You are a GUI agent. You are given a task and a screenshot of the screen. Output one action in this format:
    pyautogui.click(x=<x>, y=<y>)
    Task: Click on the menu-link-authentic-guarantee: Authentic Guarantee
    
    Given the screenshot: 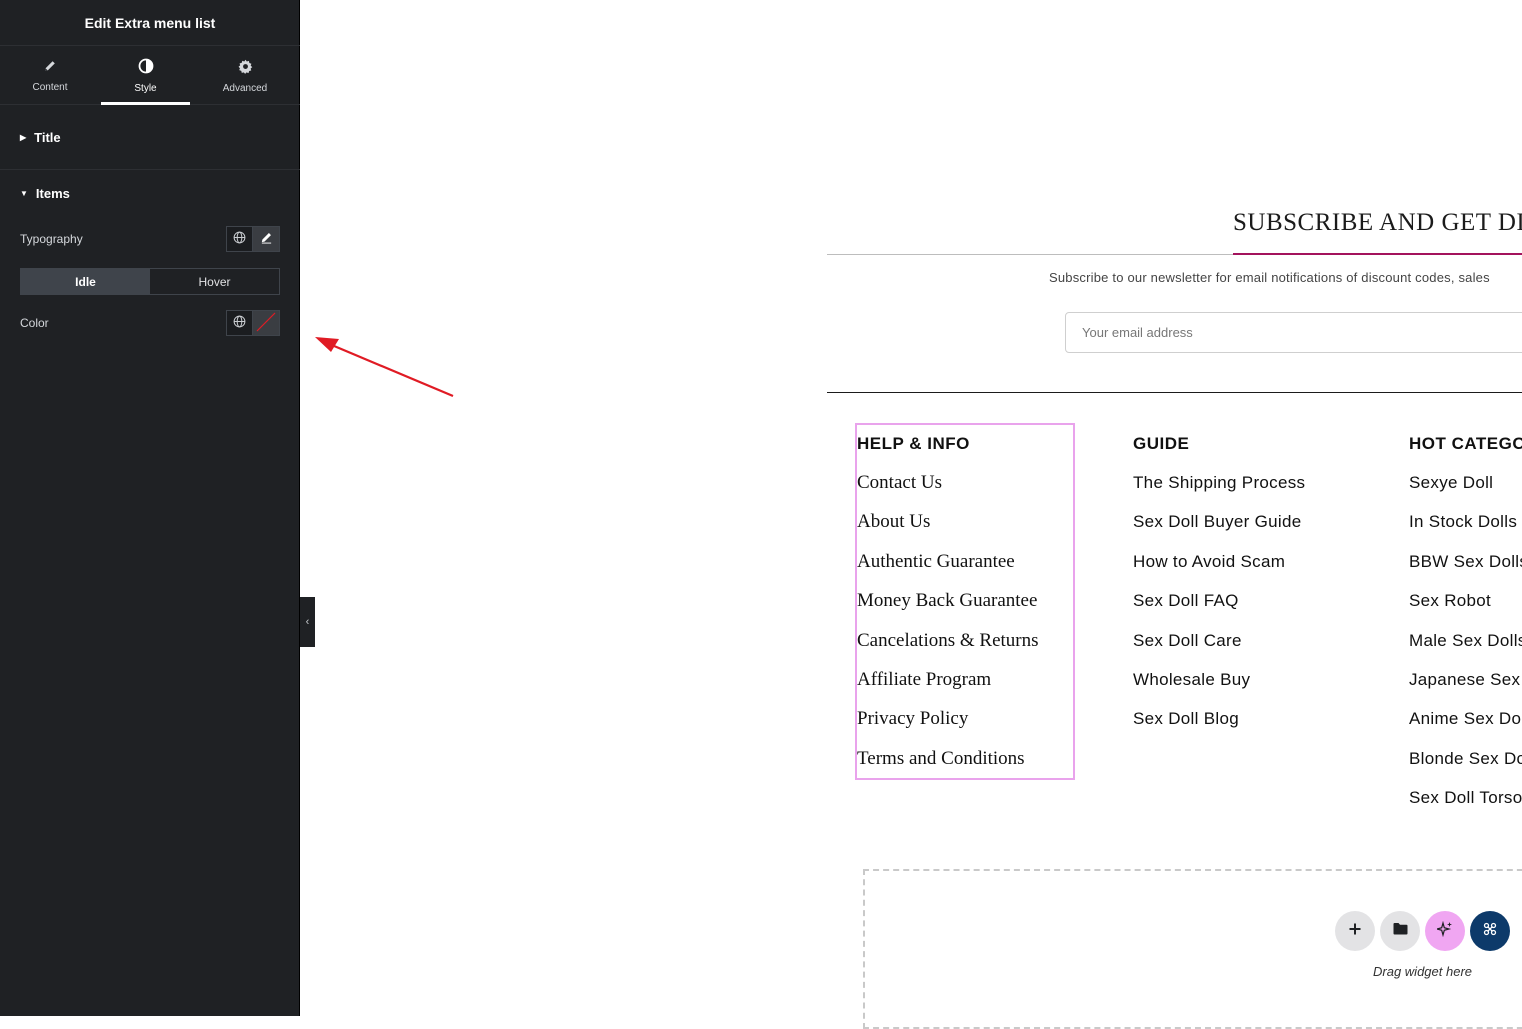 What is the action you would take?
    pyautogui.click(x=948, y=570)
    